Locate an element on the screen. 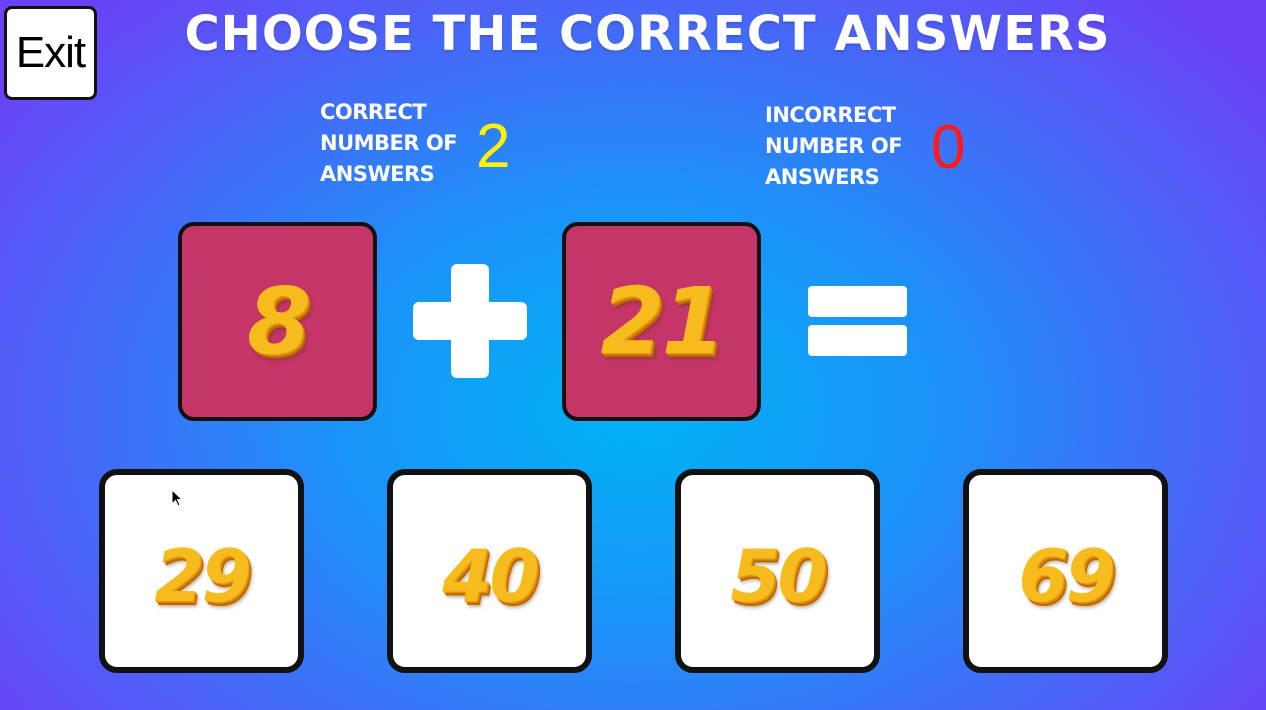 The image size is (1266, 710). correct-count-label: CORRECT NUMBER OF ANSWERS is located at coordinates (389, 143).